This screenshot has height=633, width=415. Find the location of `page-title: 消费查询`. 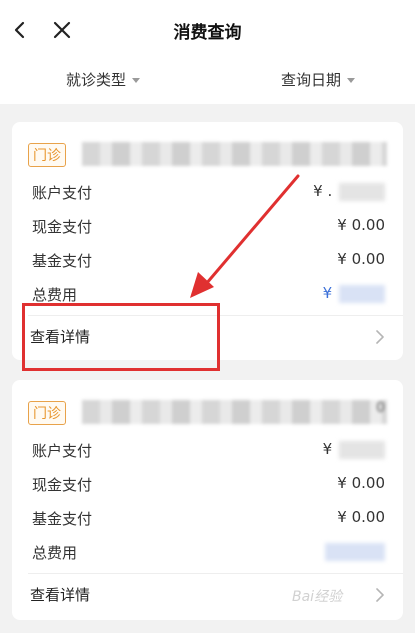

page-title: 消费查询 is located at coordinates (207, 33).